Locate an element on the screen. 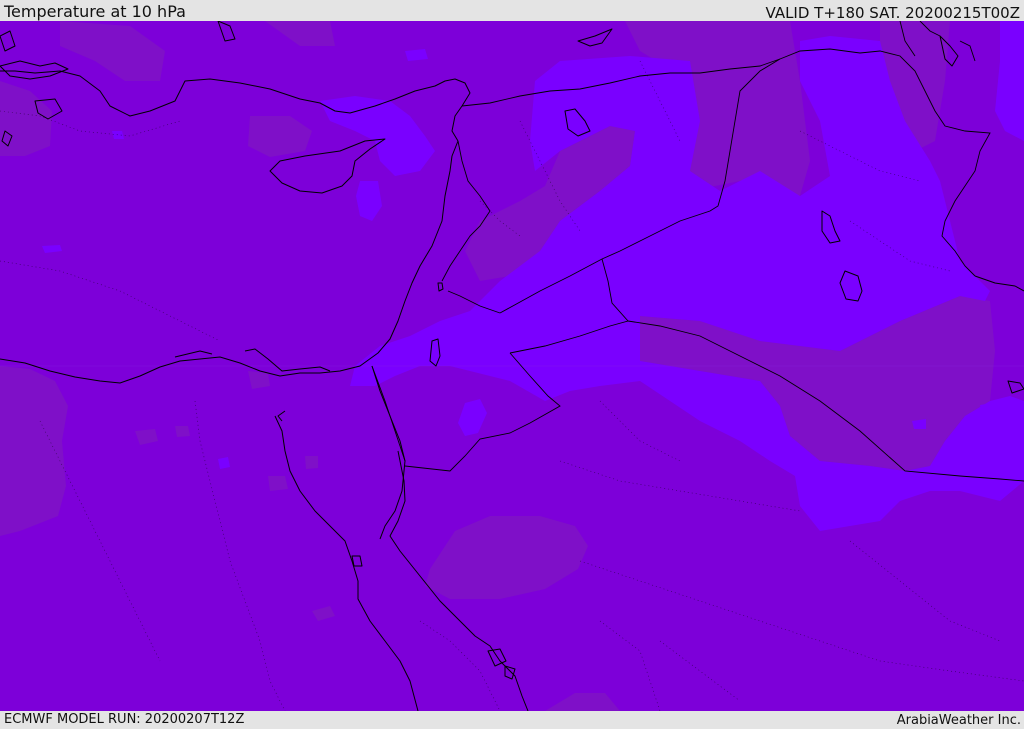  valid-time: VALID T+180 SAT. 20200215T00Z is located at coordinates (892, 13).